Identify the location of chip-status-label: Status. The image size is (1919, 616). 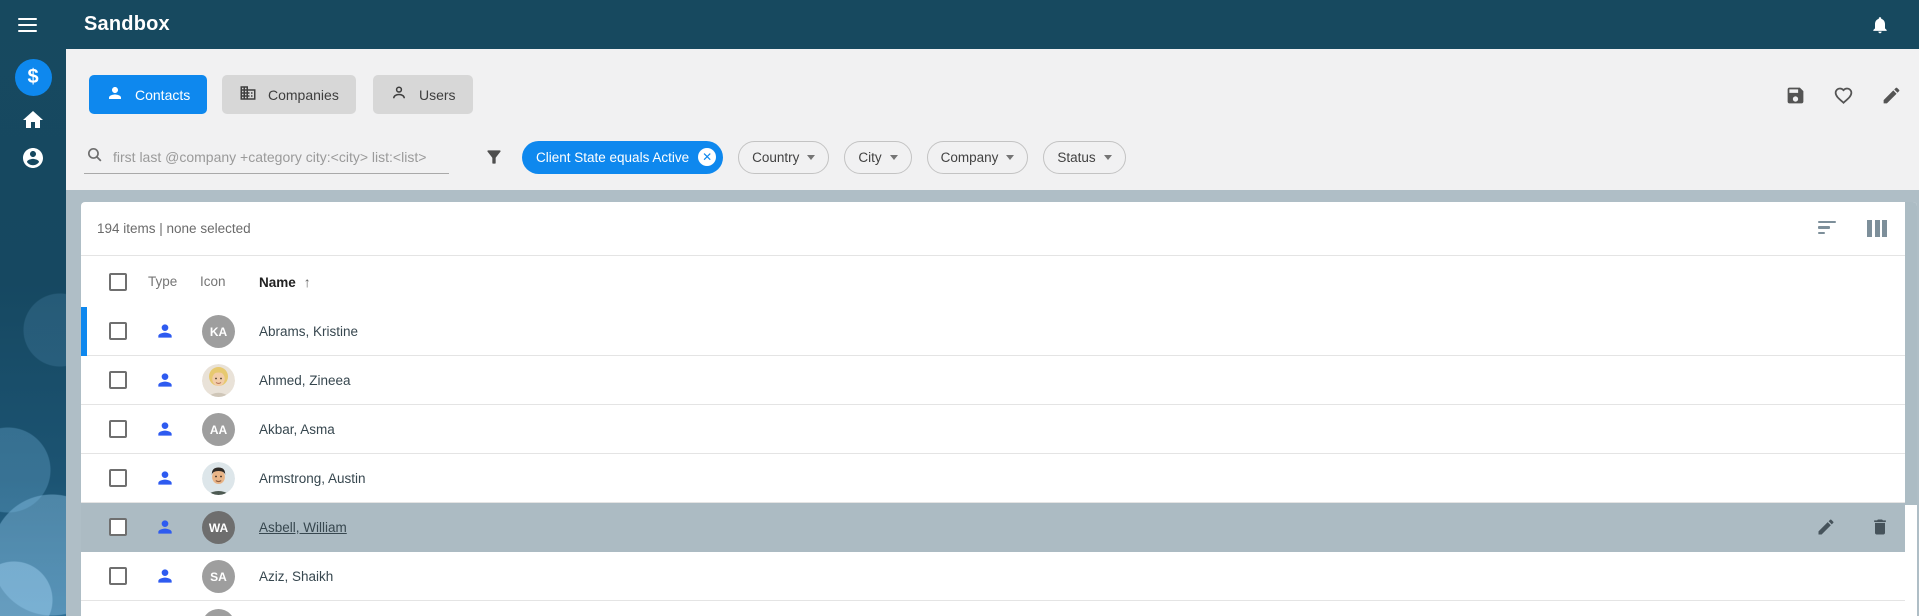
(1076, 157).